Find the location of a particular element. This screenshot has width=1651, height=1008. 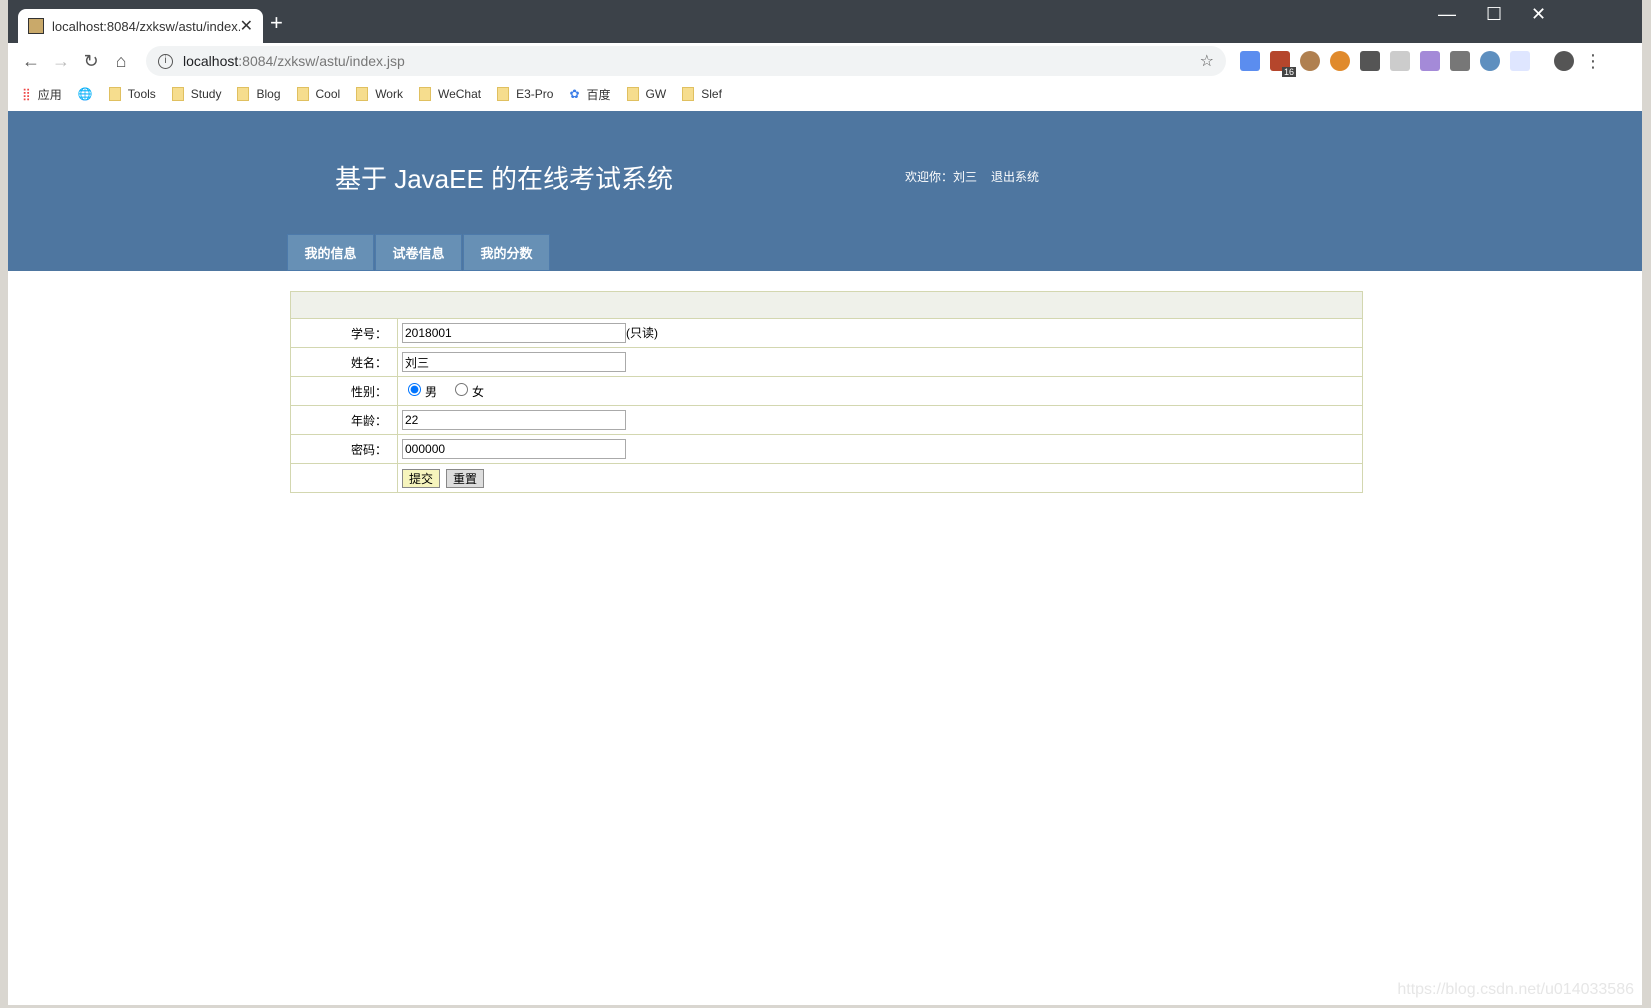

minimize-icon: — is located at coordinates (1447, 14).